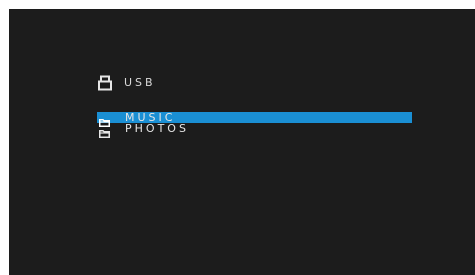 The width and height of the screenshot is (475, 275). Describe the element at coordinates (157, 128) in the screenshot. I see `folder-label: PHOTOS` at that location.